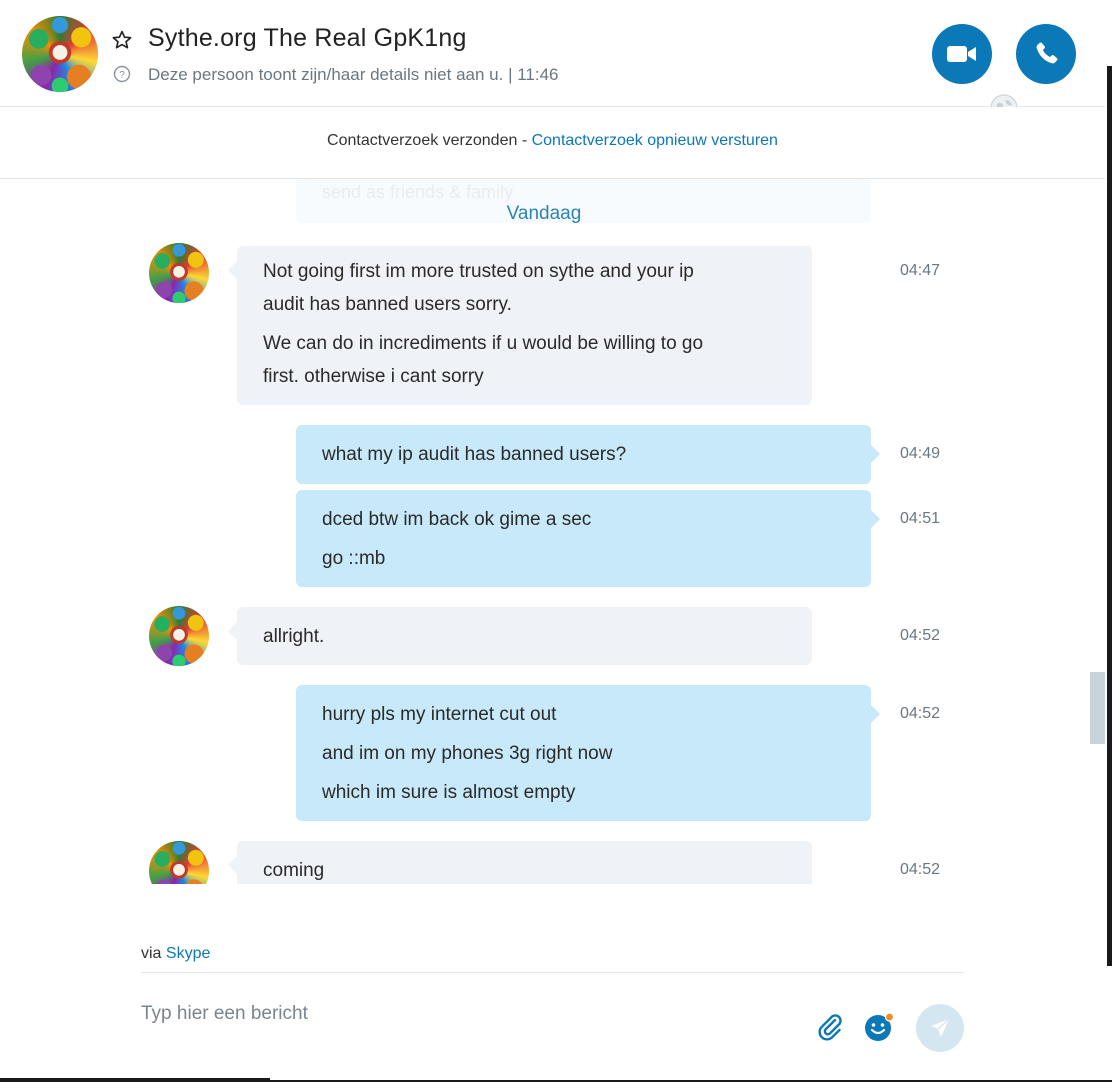 Image resolution: width=1112 pixels, height=1082 pixels. I want to click on message-line: and im on my phones 3g right now, so click(467, 753).